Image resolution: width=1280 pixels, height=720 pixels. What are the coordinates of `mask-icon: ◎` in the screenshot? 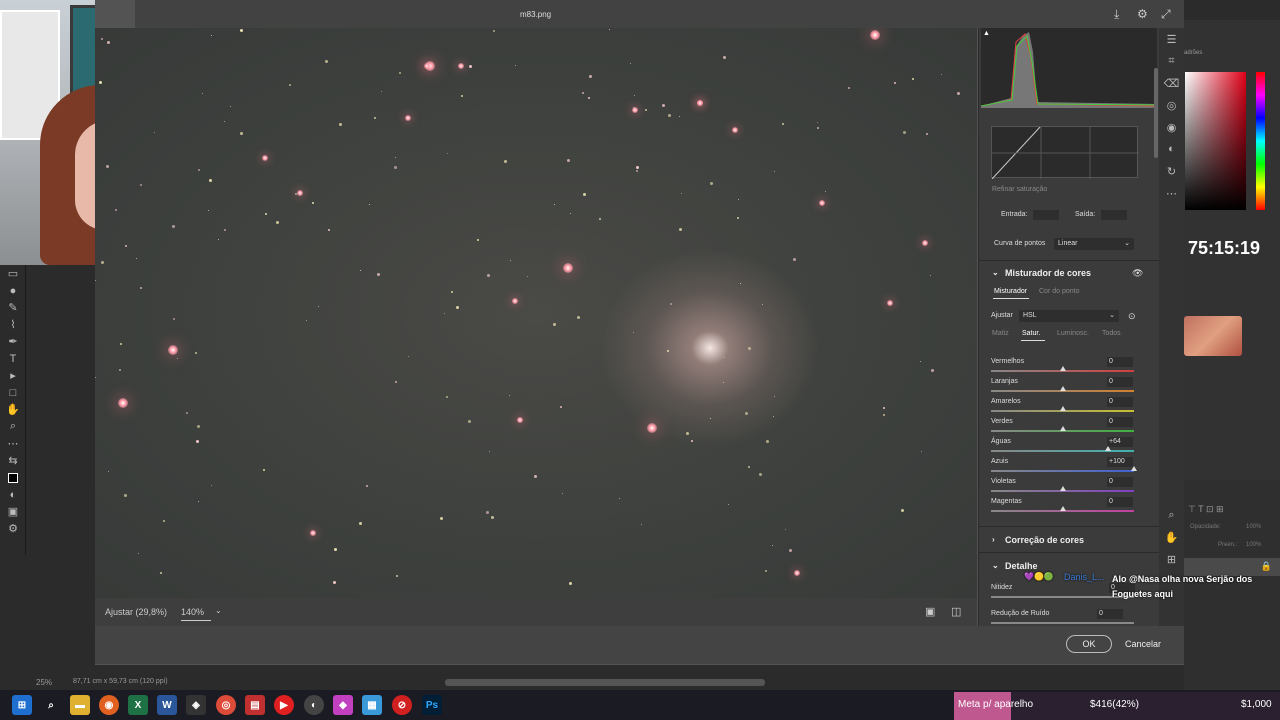 It's located at (1171, 105).